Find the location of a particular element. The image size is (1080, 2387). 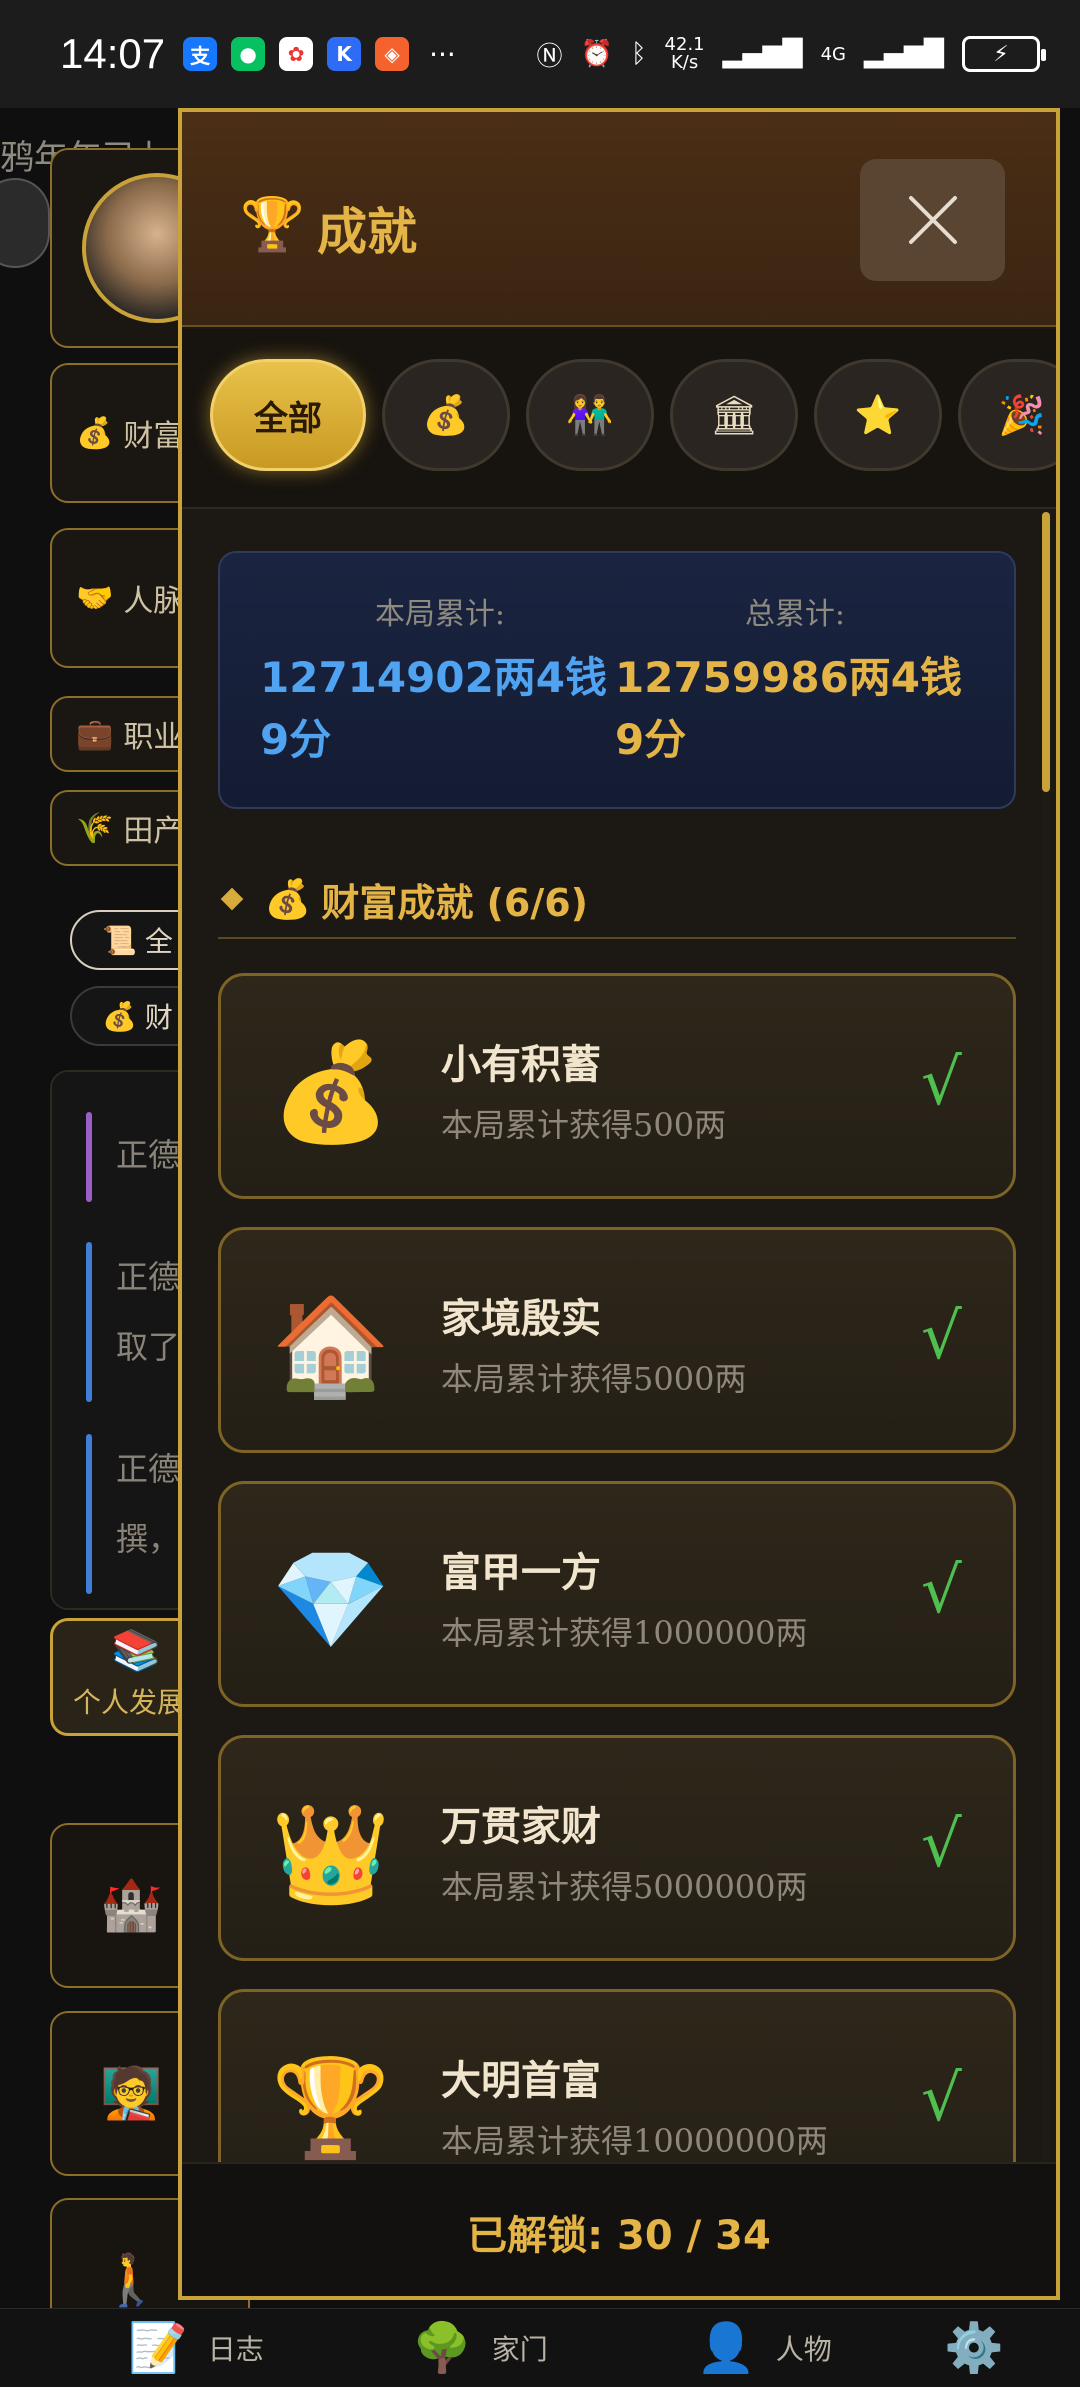

achievement-card: 🏆 大明首富 本局累计获得10000000两 √ is located at coordinates (617, 2078).